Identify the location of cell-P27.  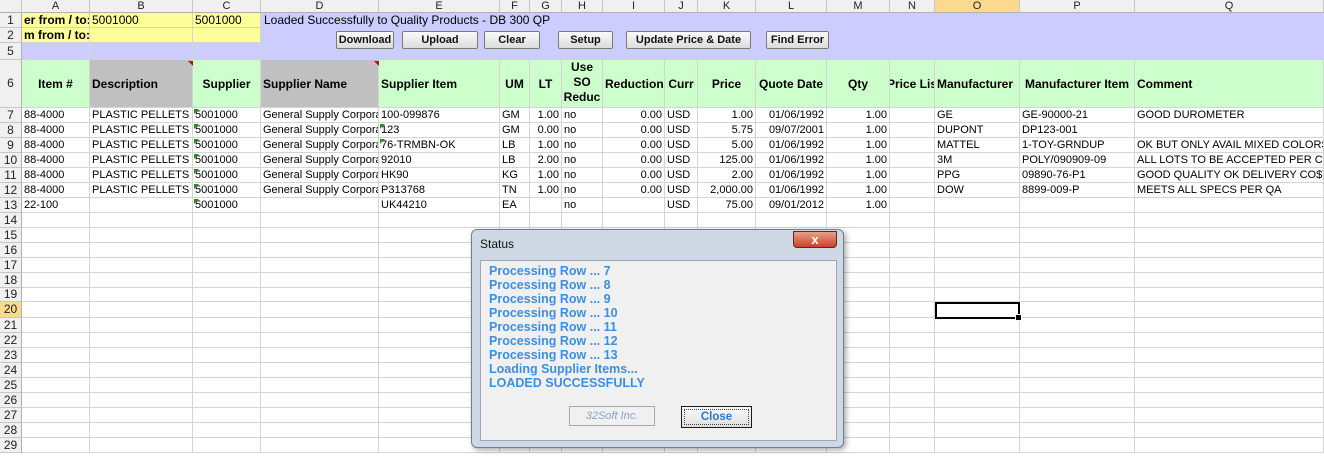
(1077, 415).